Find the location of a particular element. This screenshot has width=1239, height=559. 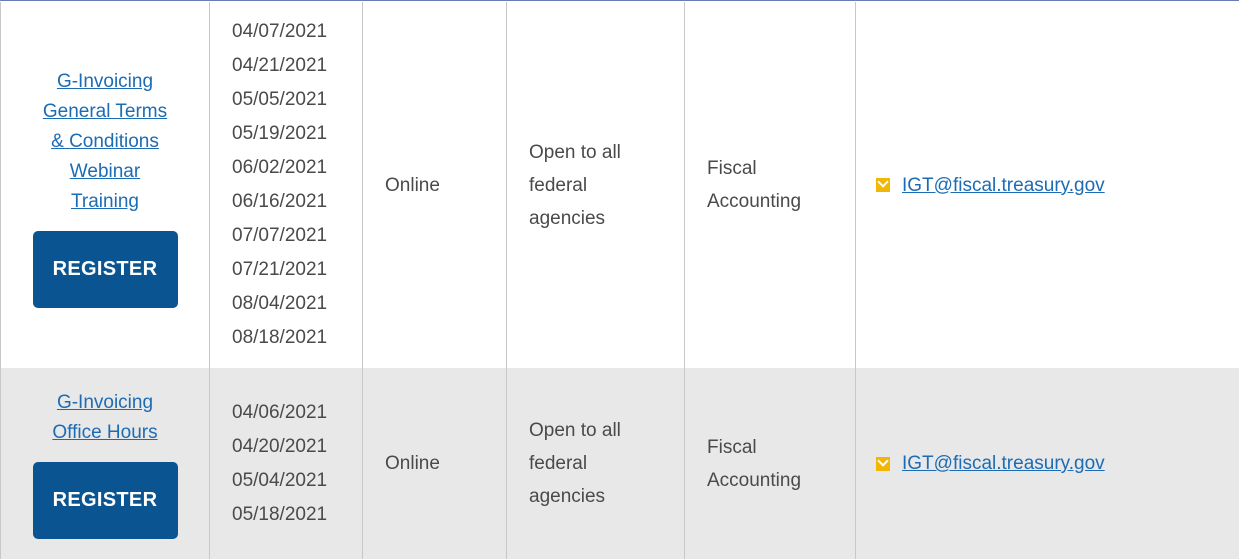

date-item: 04/21/2021 is located at coordinates (280, 65).